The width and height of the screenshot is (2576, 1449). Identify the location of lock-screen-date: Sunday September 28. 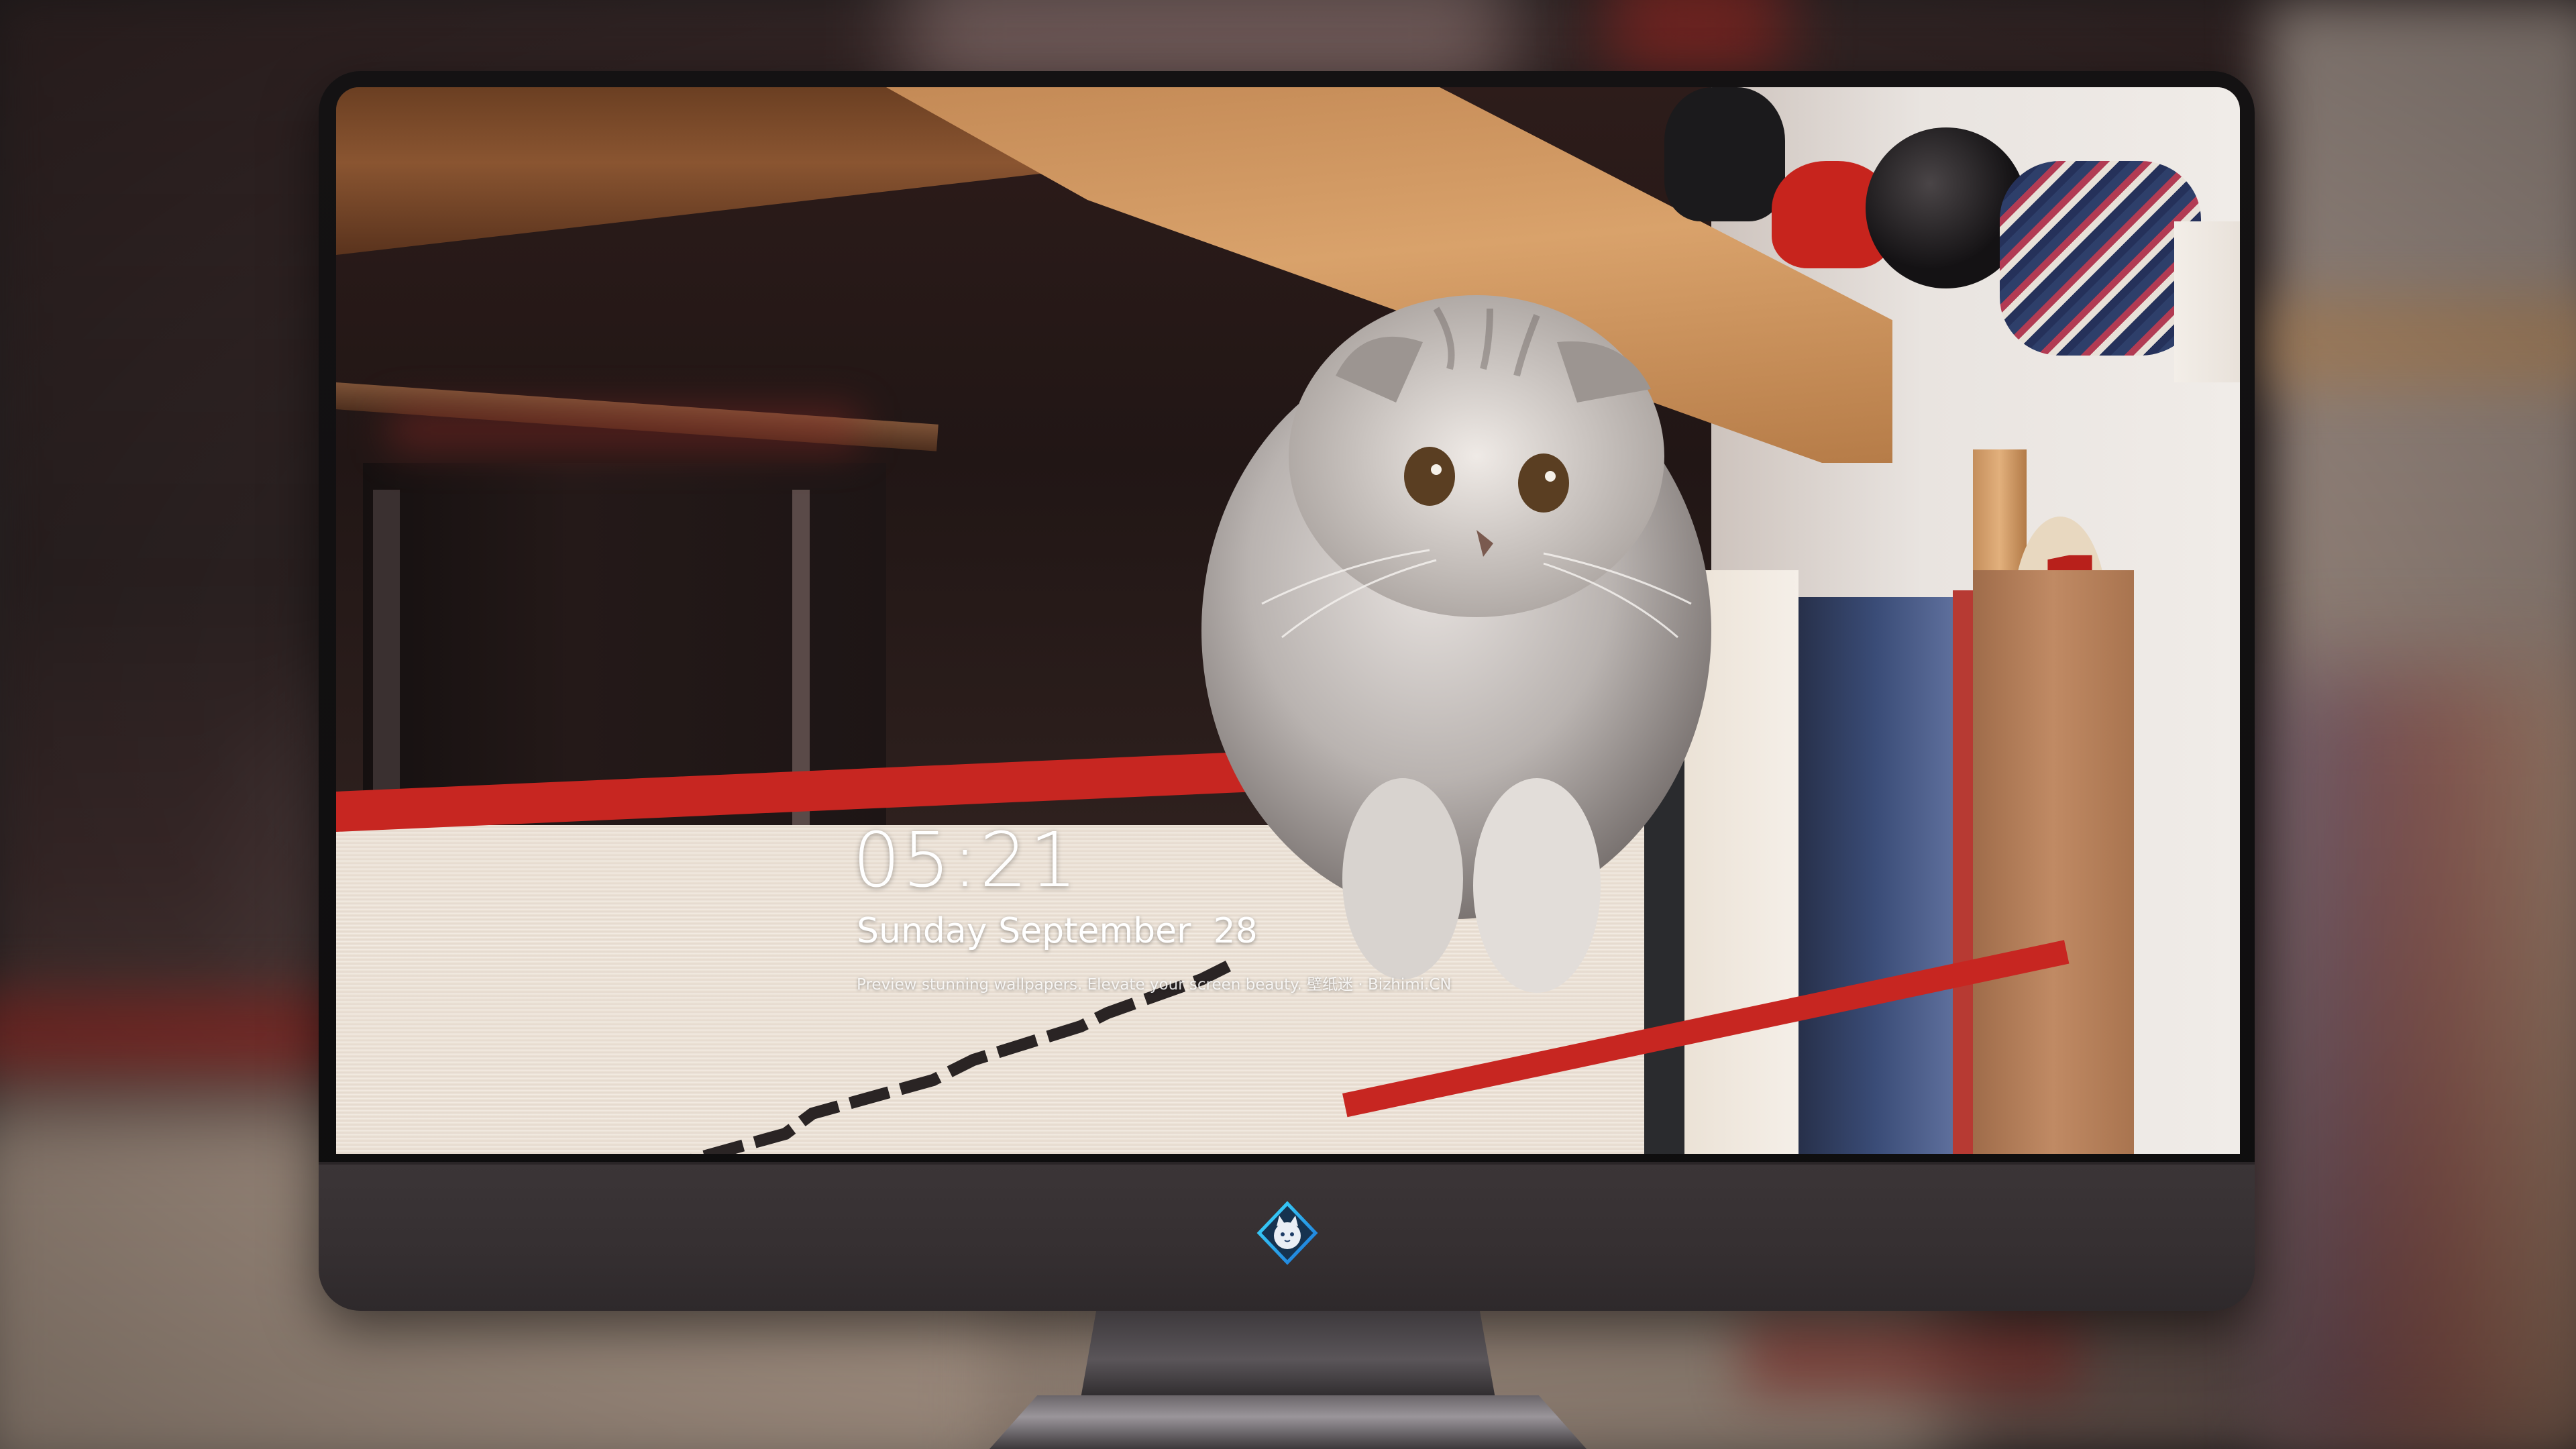
(1057, 931).